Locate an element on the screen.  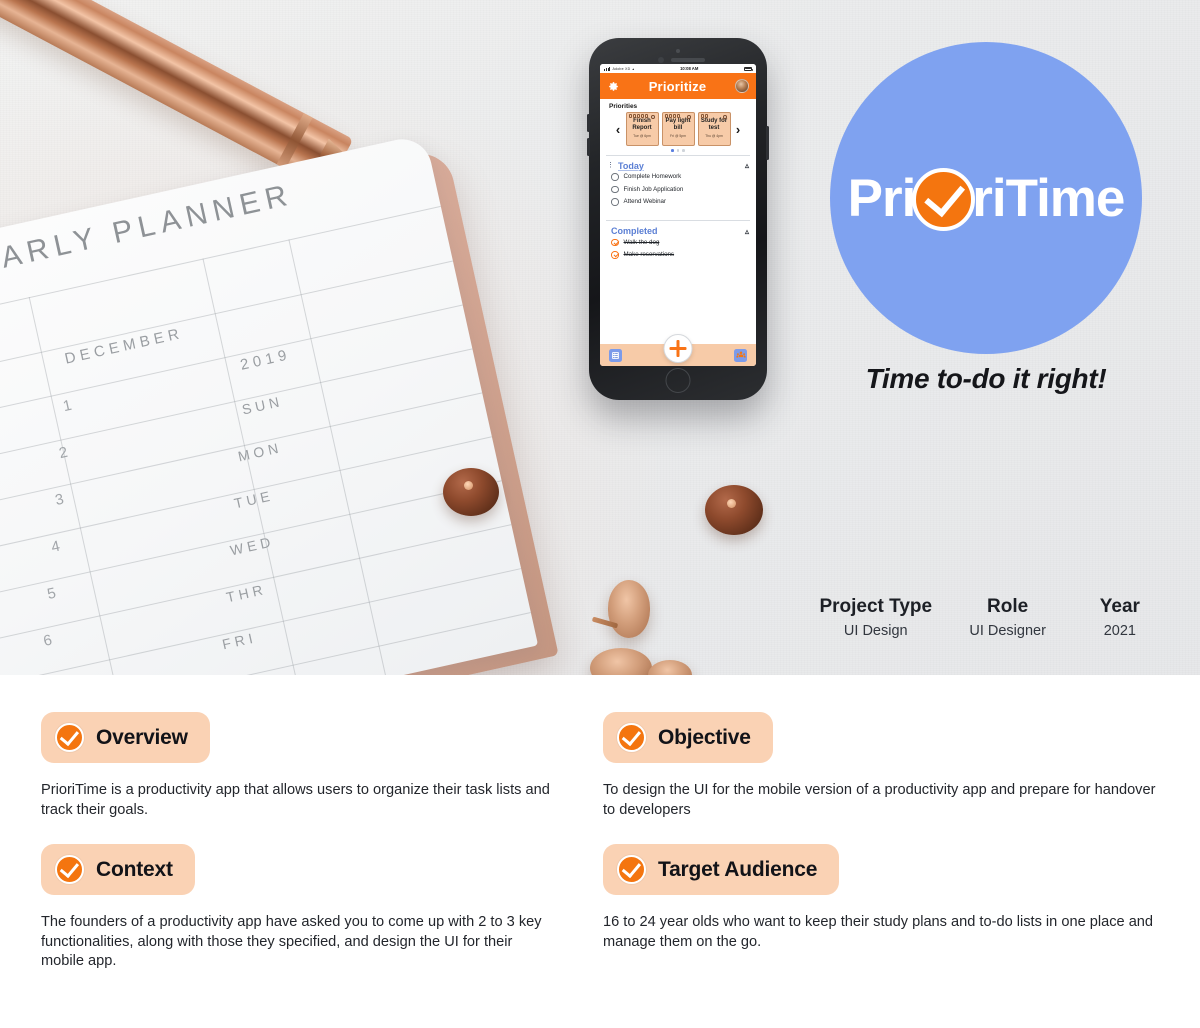
app-title: Prioritize is located at coordinates (677, 86).